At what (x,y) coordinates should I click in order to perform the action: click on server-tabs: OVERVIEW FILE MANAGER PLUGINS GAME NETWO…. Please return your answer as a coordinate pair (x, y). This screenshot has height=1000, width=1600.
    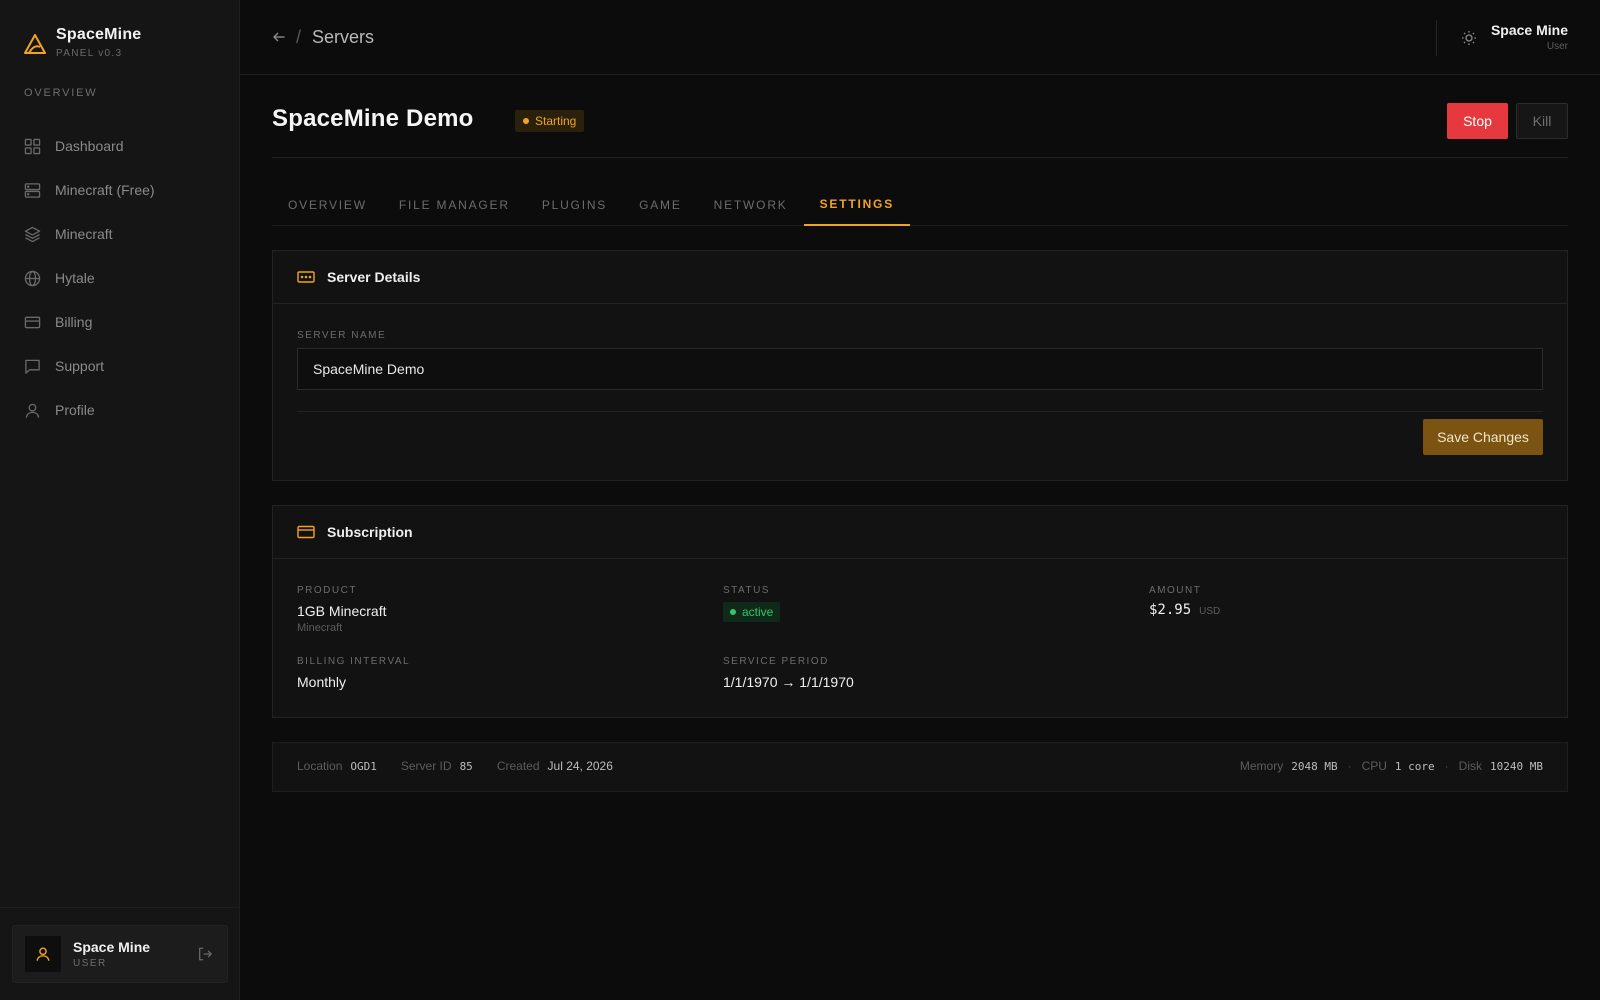
    Looking at the image, I should click on (920, 205).